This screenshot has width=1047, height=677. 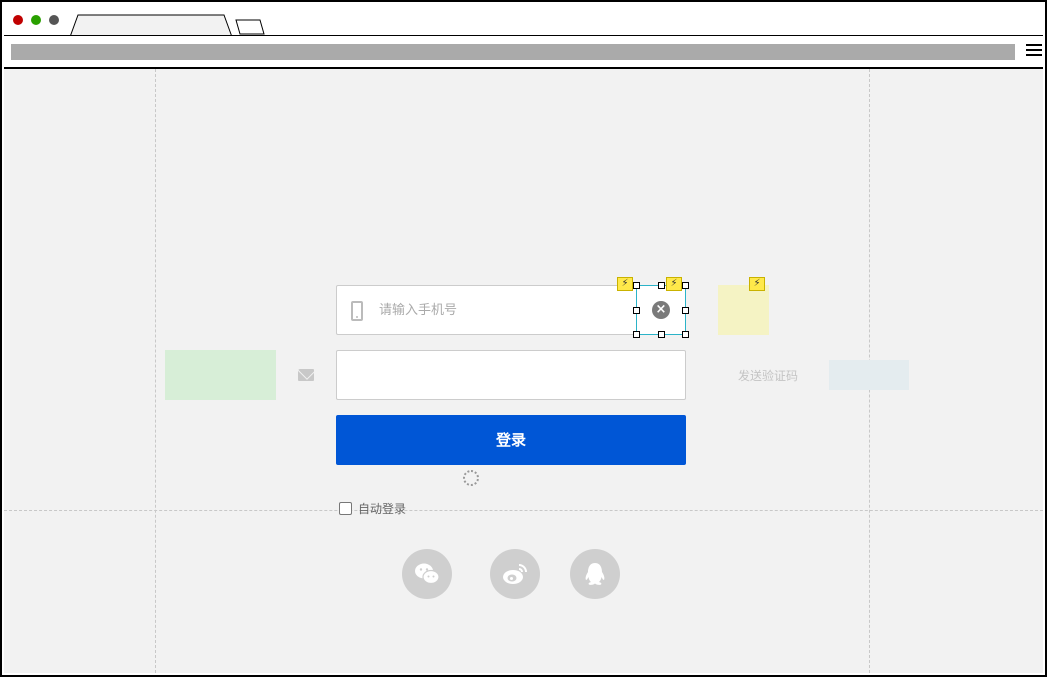 I want to click on weibo-icon, so click(x=515, y=574).